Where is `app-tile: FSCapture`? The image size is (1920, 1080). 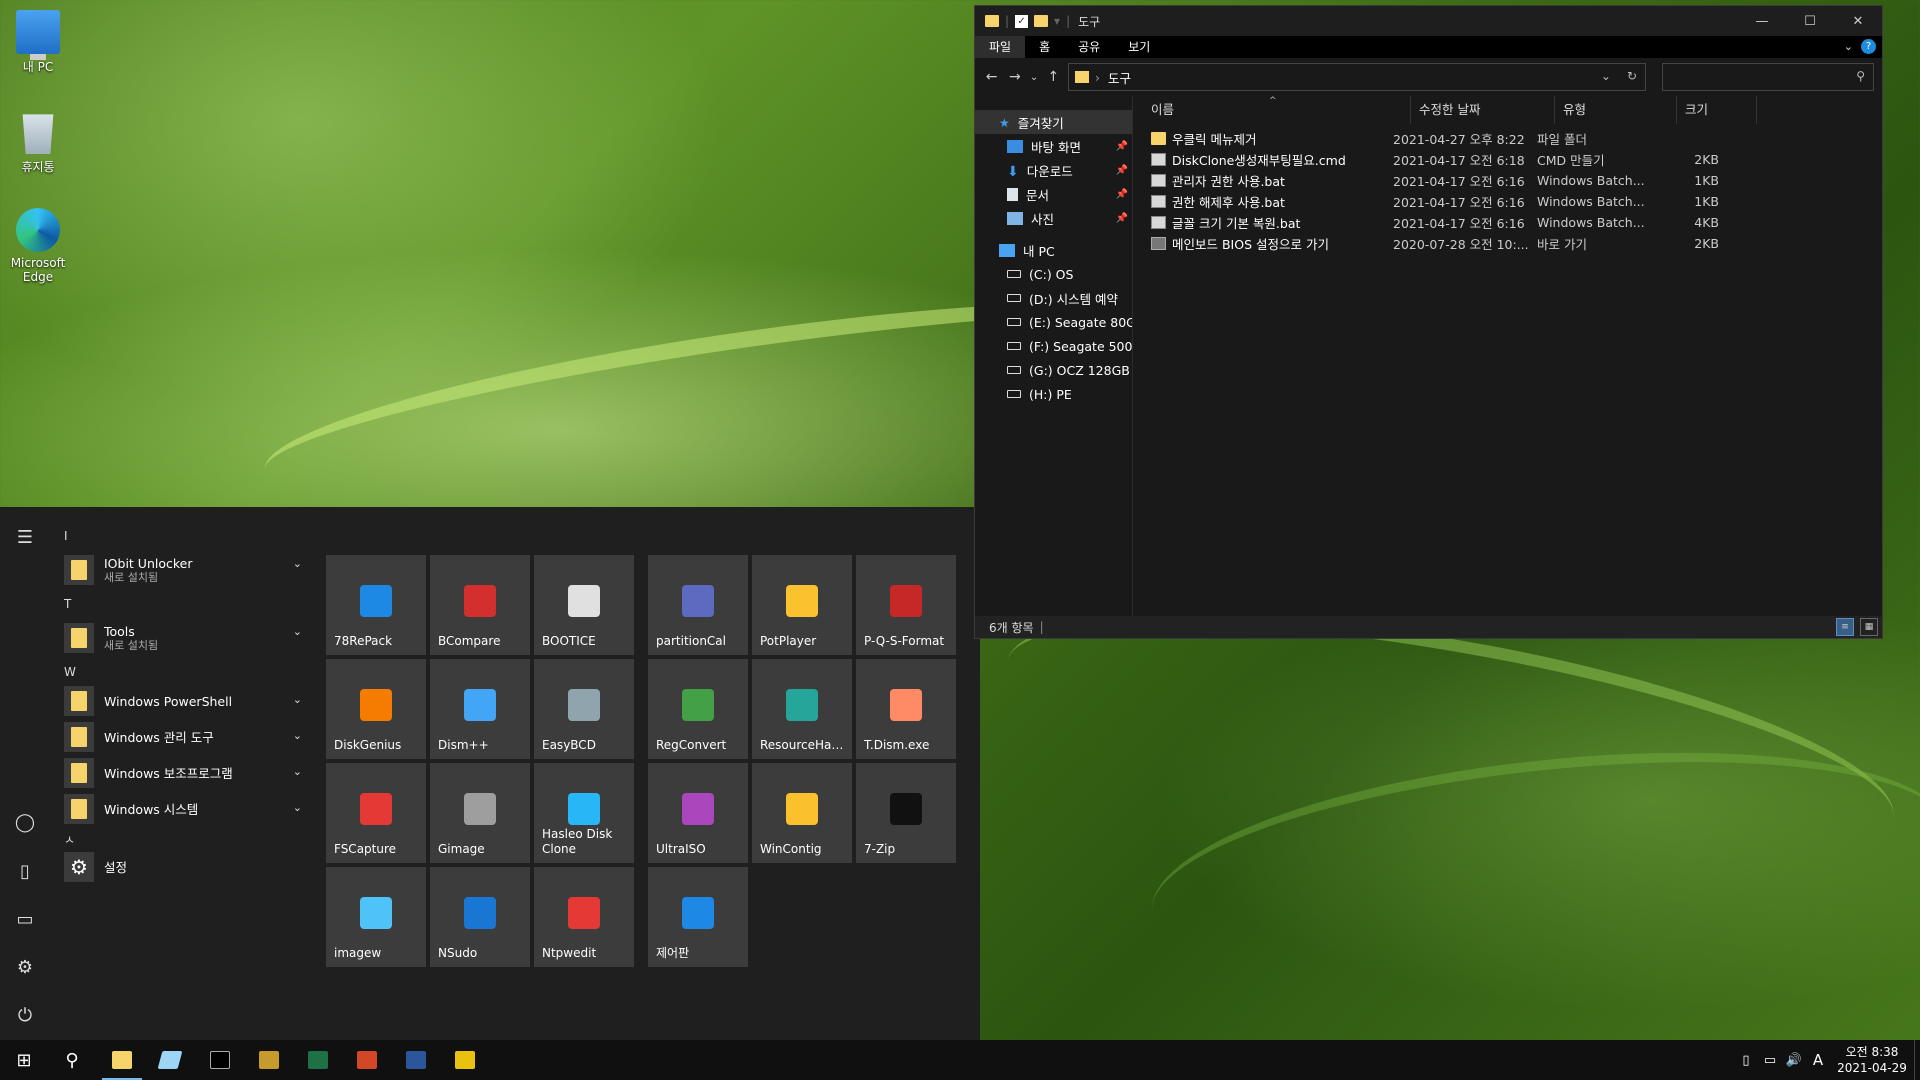
app-tile: FSCapture is located at coordinates (376, 813).